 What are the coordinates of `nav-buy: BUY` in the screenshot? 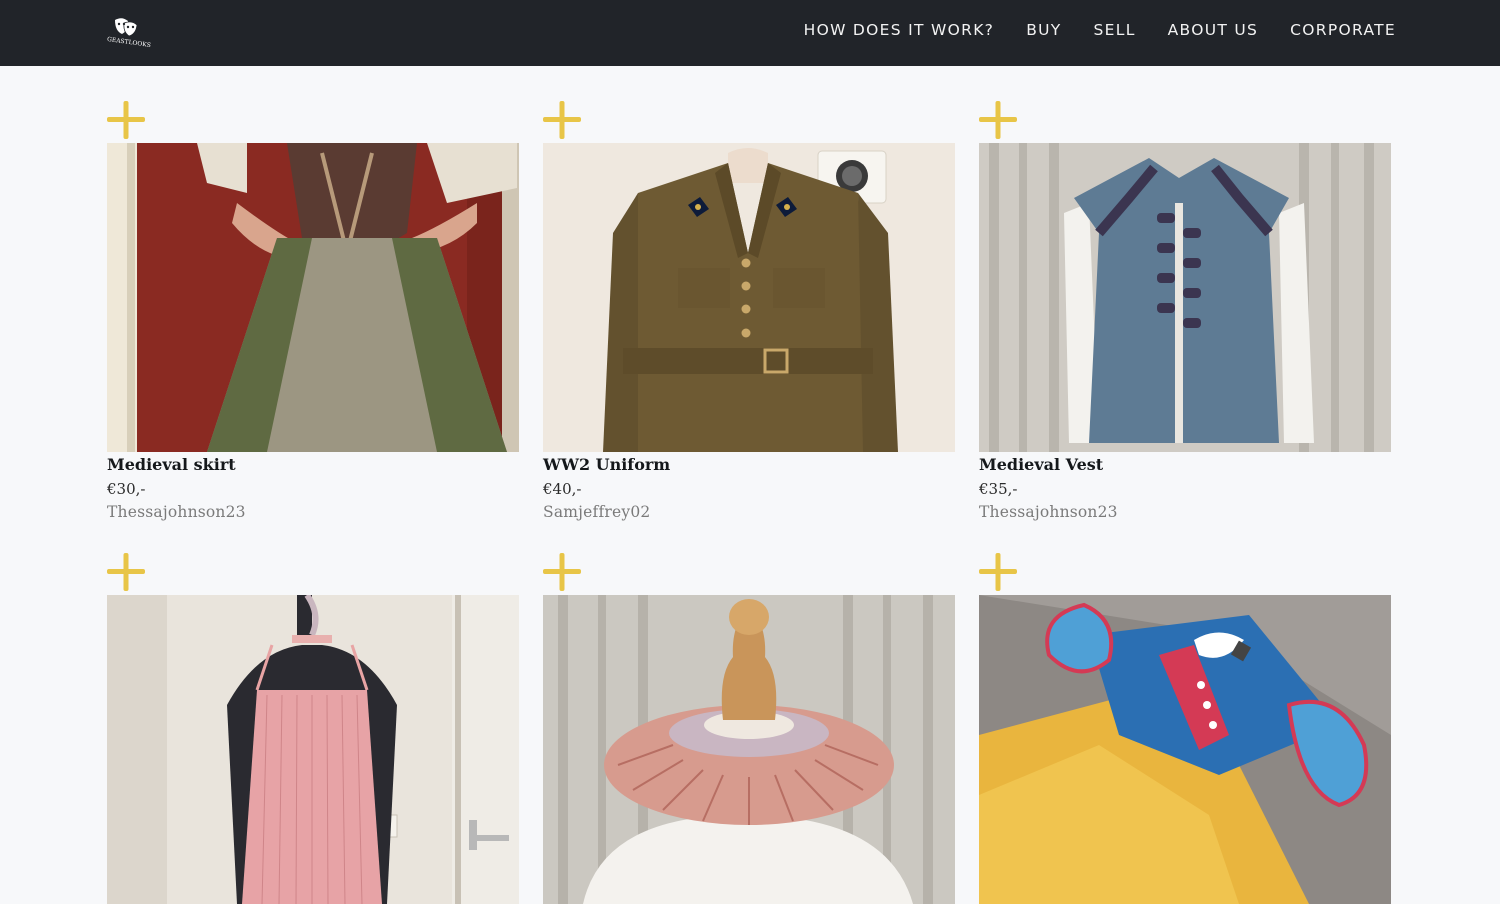 It's located at (1043, 30).